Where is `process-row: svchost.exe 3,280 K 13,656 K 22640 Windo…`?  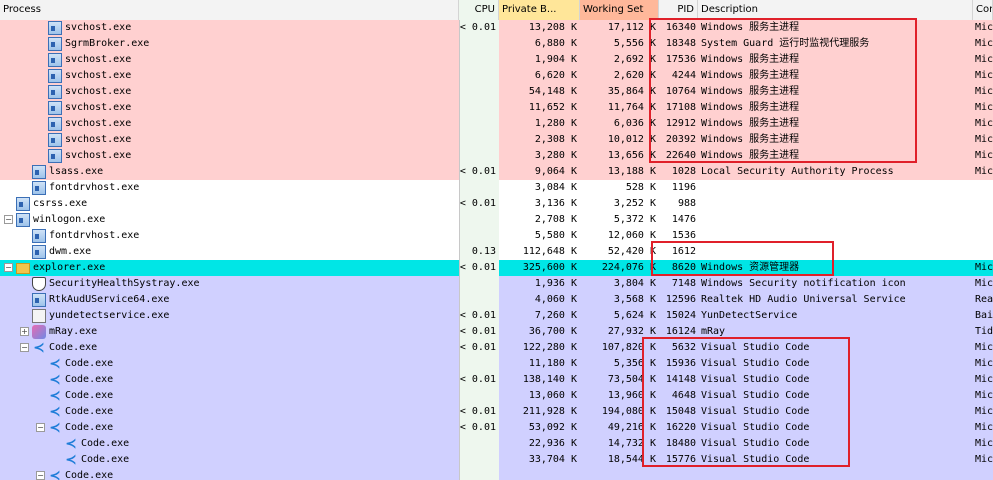
process-row: svchost.exe 3,280 K 13,656 K 22640 Windo… is located at coordinates (496, 156).